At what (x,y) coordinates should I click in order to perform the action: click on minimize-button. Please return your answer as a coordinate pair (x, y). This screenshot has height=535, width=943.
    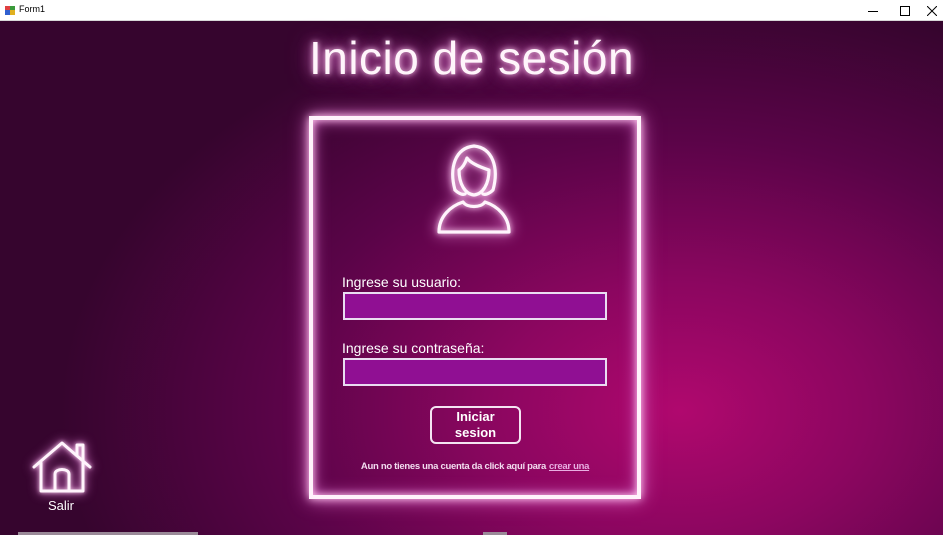
    Looking at the image, I should click on (873, 10).